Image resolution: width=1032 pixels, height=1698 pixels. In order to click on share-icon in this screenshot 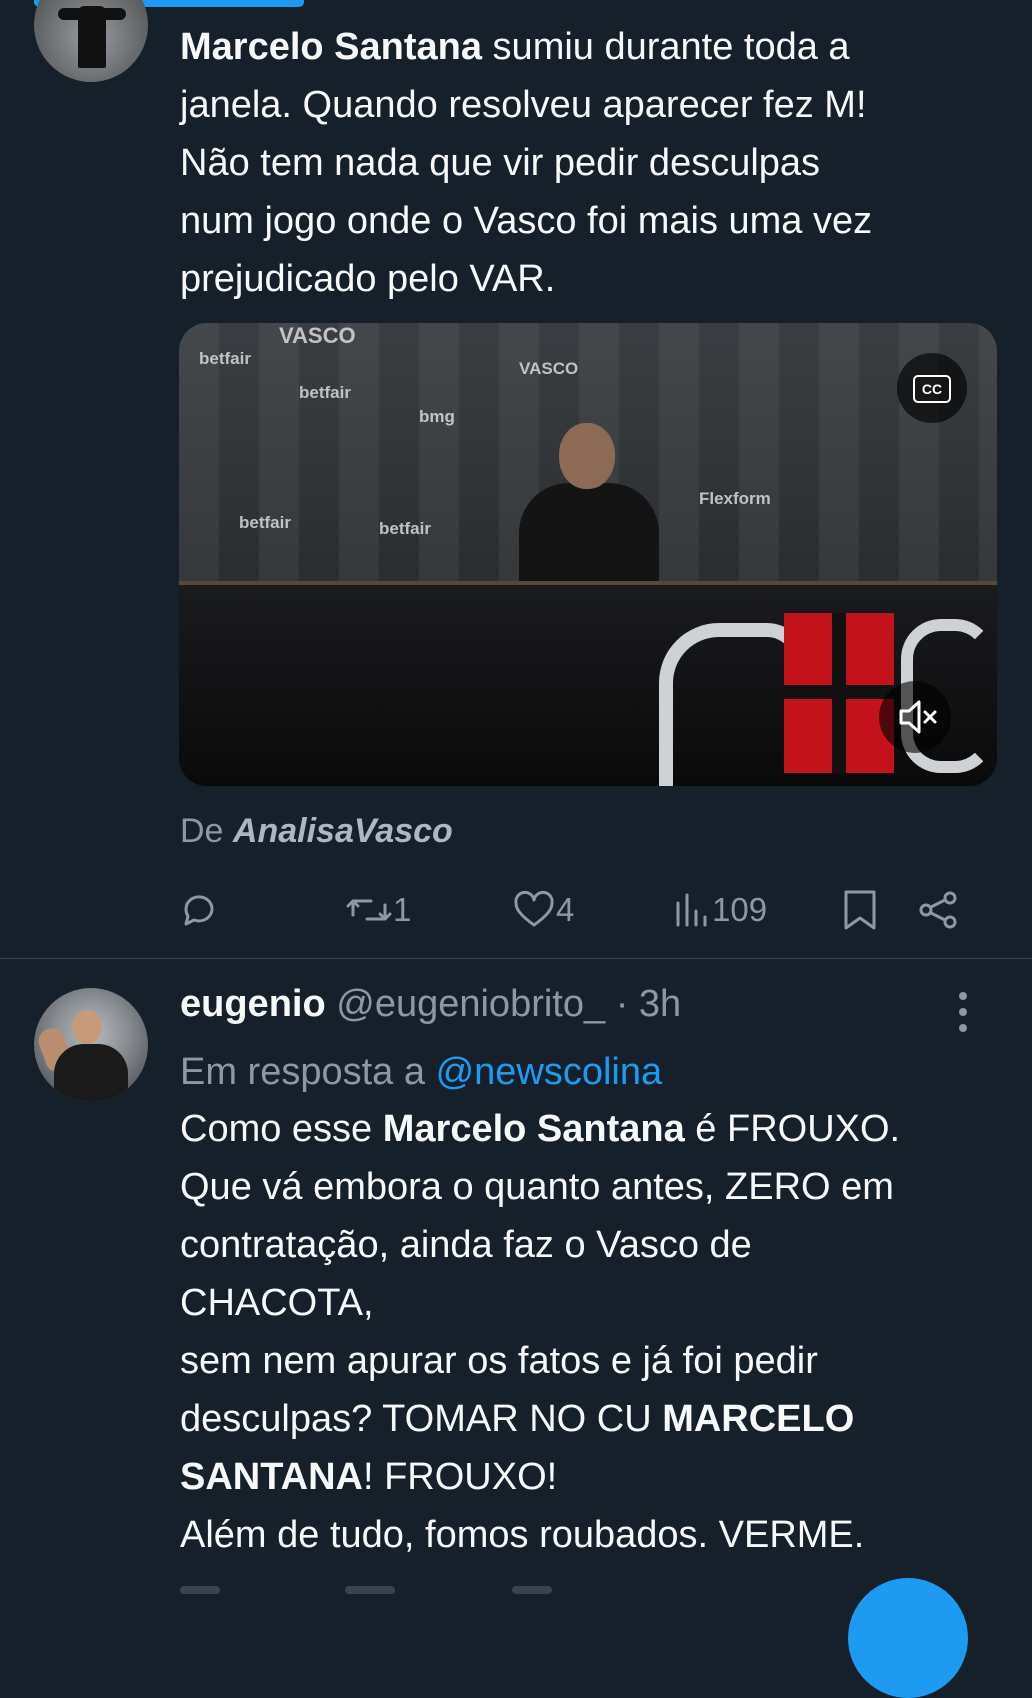, I will do `click(938, 910)`.